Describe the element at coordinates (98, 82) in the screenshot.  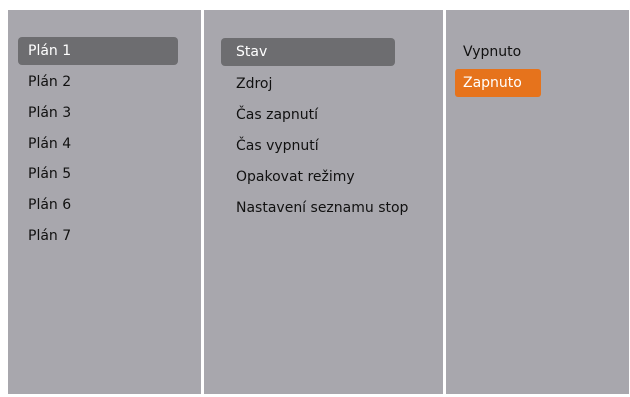
I see `schedule-item-2: Plán 2` at that location.